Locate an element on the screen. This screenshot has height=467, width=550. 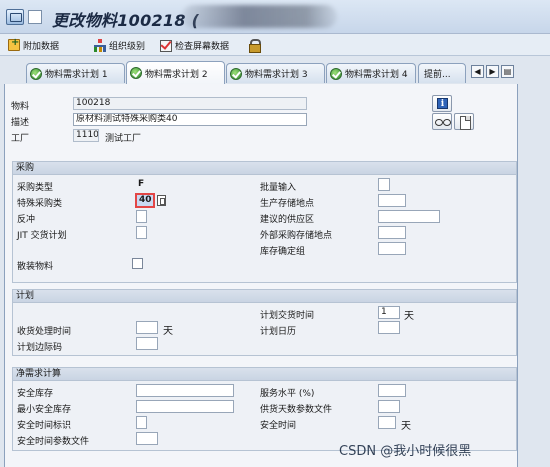
backflush-label: 反冲 is located at coordinates (26, 220).